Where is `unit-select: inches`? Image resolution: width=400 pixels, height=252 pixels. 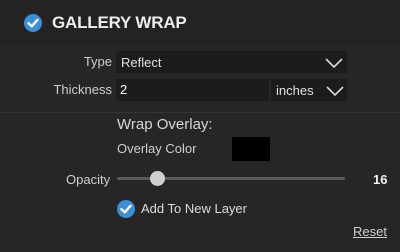
unit-select: inches is located at coordinates (309, 90).